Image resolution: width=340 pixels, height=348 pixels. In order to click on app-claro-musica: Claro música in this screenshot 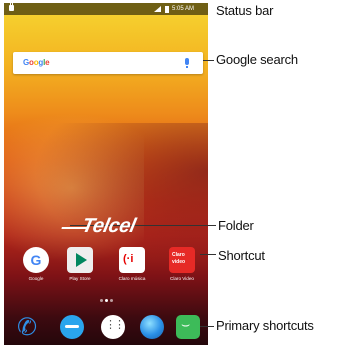, I will do `click(132, 264)`.